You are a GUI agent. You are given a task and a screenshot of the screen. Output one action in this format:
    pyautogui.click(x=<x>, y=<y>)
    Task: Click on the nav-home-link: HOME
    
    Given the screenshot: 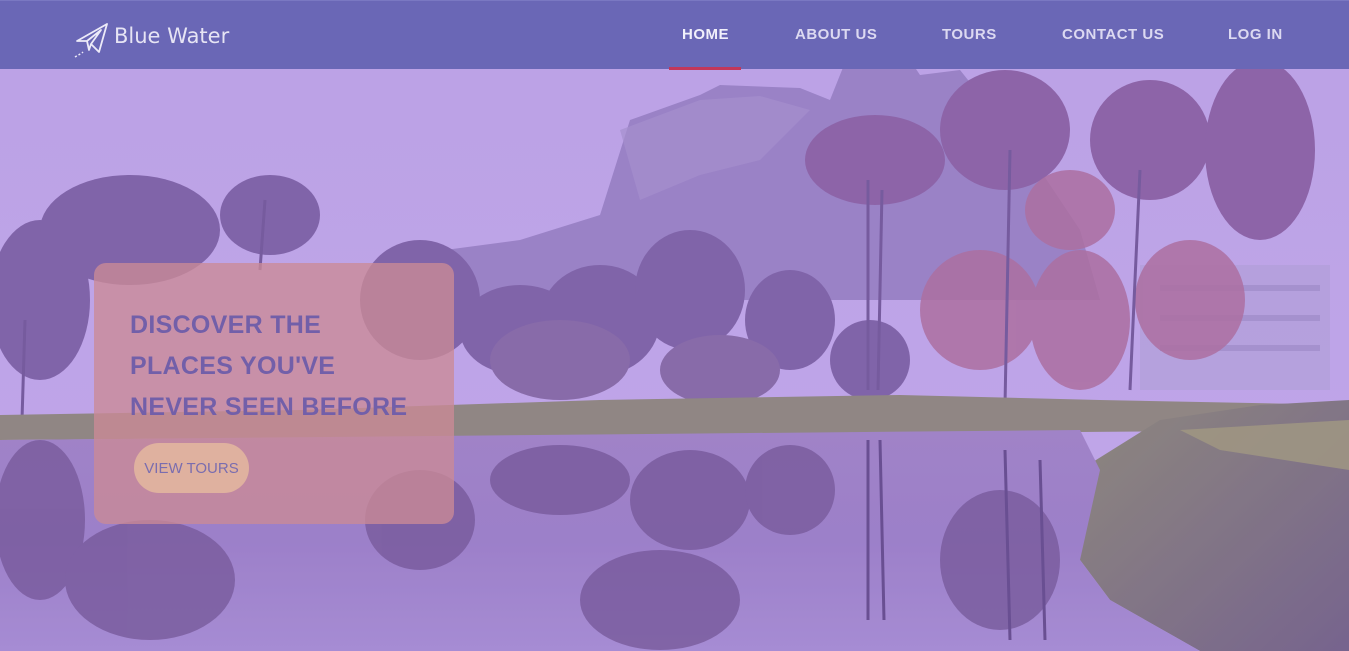 What is the action you would take?
    pyautogui.click(x=705, y=35)
    